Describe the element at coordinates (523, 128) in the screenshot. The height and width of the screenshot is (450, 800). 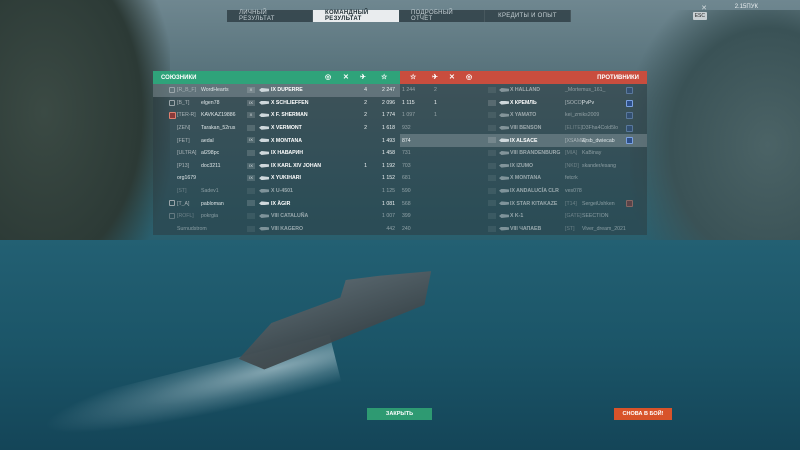
I see `enemy-row: 932 VIII BENSON [ELITE] D3Fha4Cold5lo` at that location.